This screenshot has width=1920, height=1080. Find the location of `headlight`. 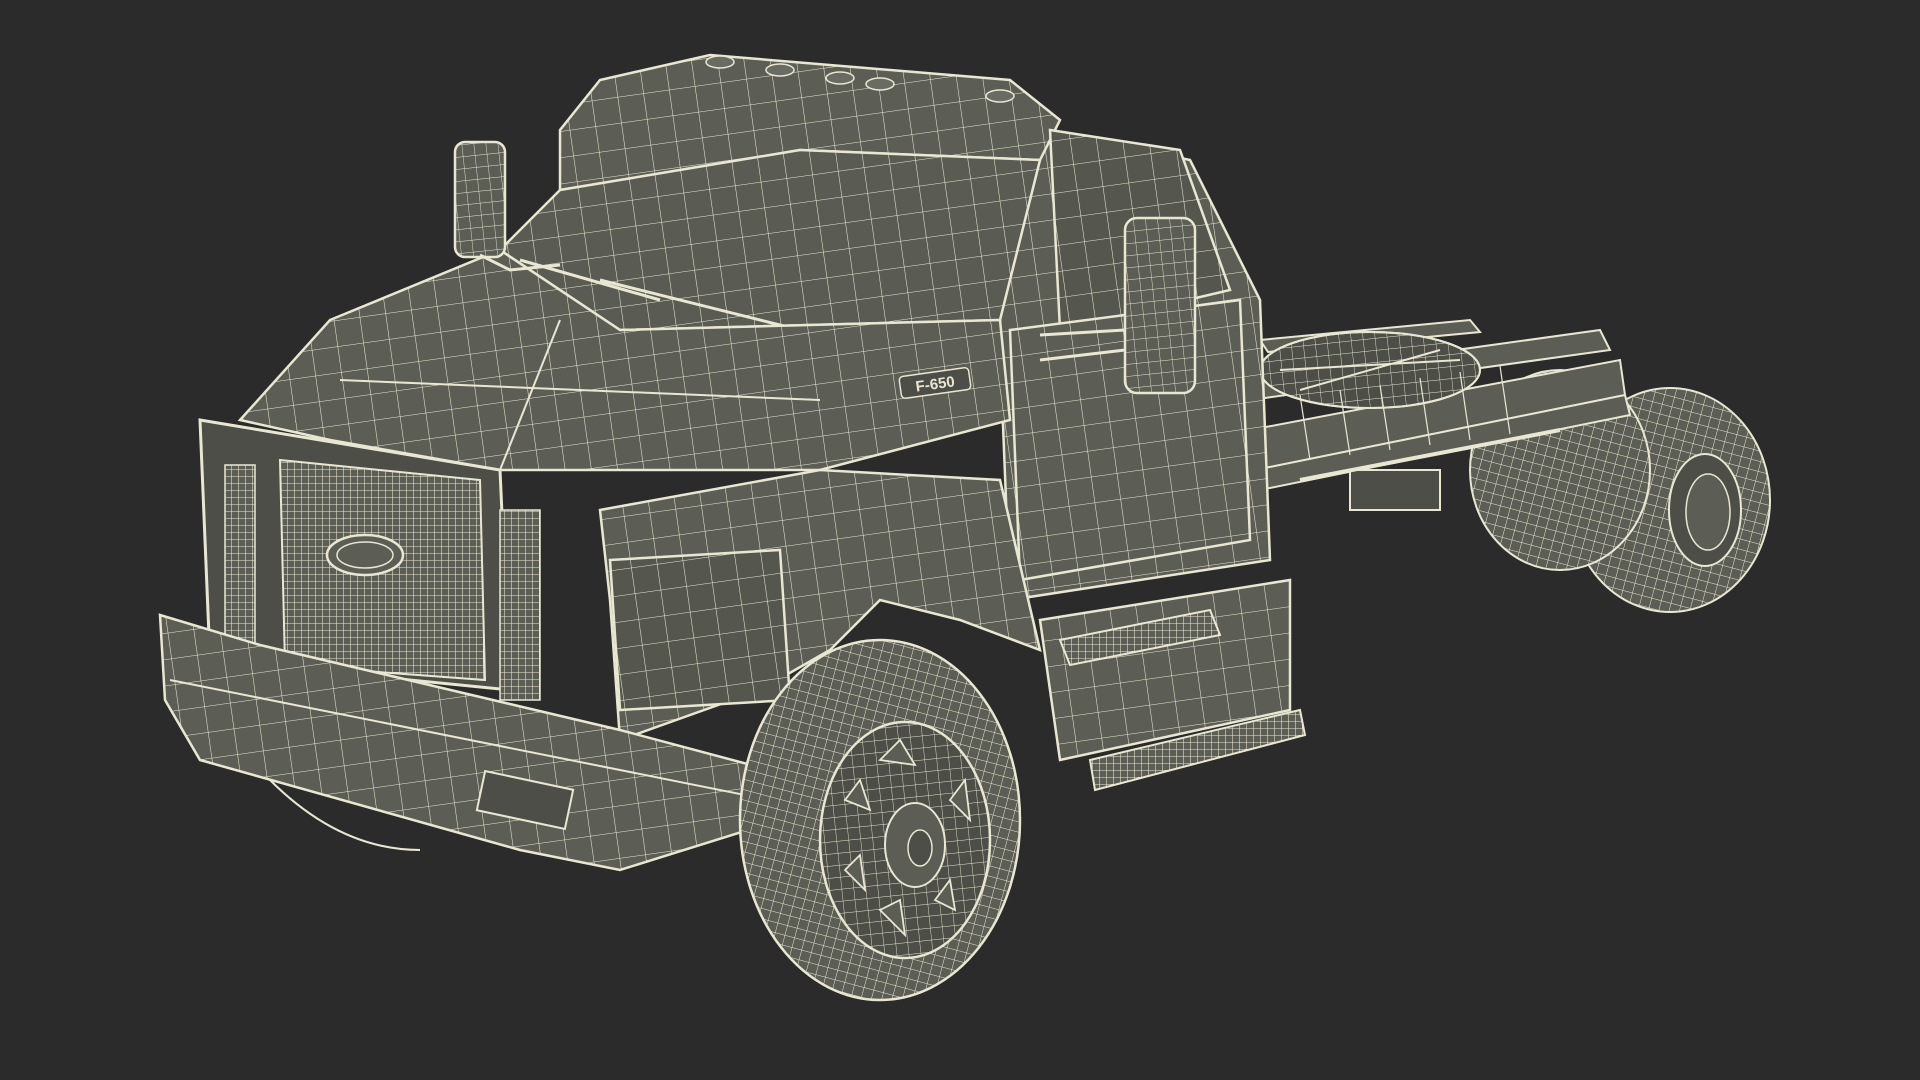

headlight is located at coordinates (700, 630).